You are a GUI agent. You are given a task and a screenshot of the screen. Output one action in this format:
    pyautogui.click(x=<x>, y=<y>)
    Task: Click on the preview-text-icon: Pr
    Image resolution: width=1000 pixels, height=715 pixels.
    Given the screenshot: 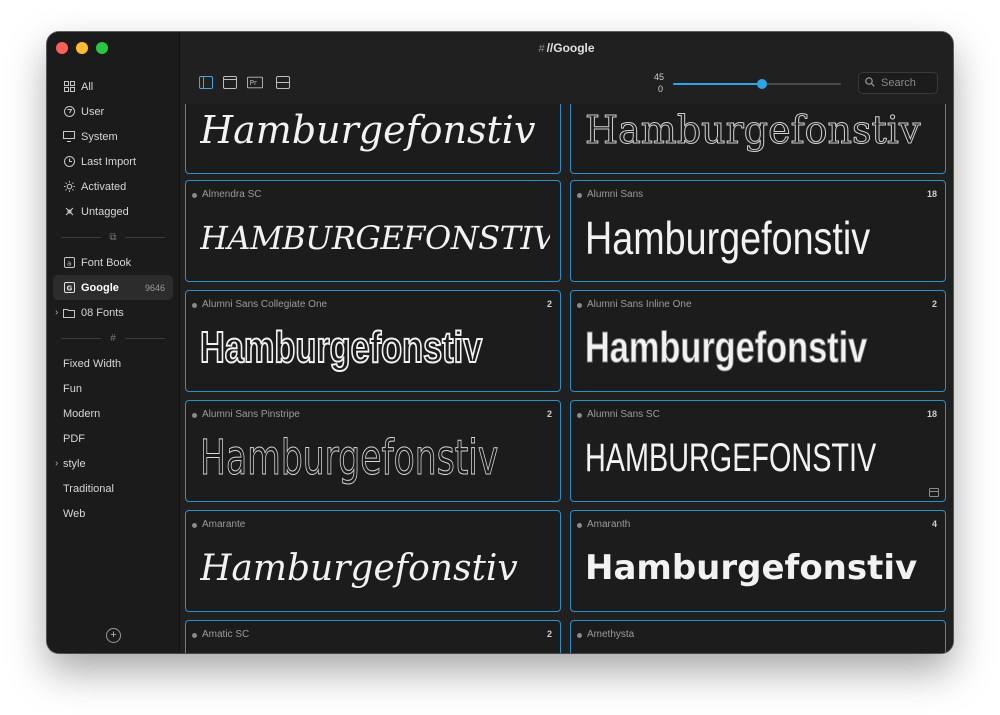 What is the action you would take?
    pyautogui.click(x=255, y=82)
    